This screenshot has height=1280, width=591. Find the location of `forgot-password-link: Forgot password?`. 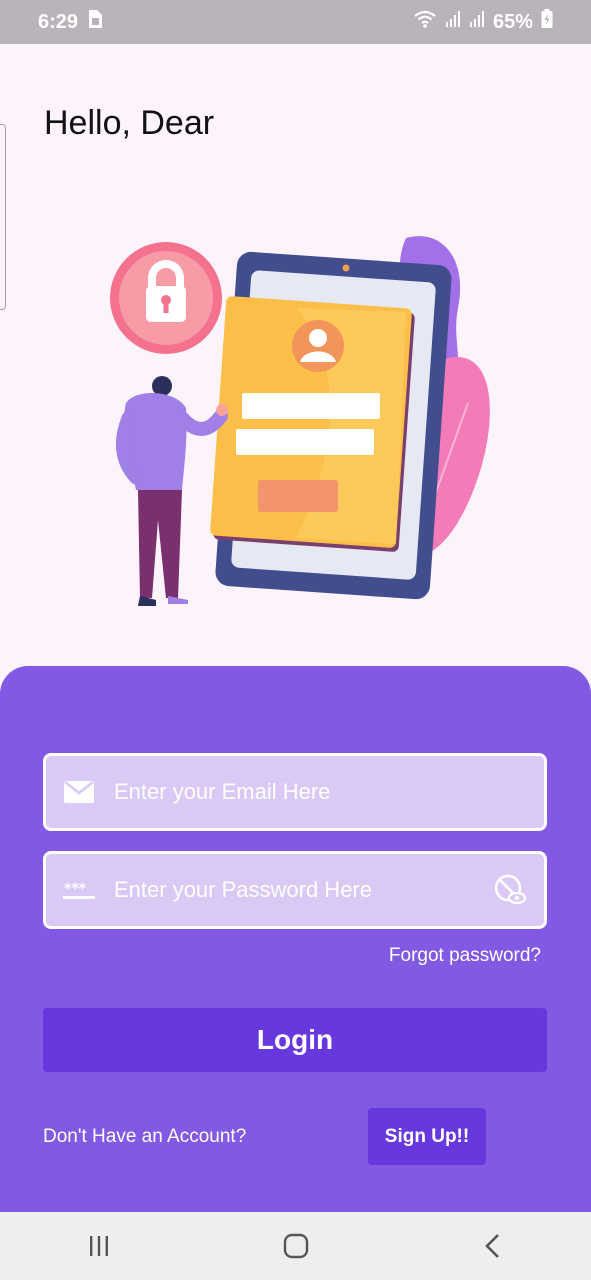

forgot-password-link: Forgot password? is located at coordinates (465, 956).